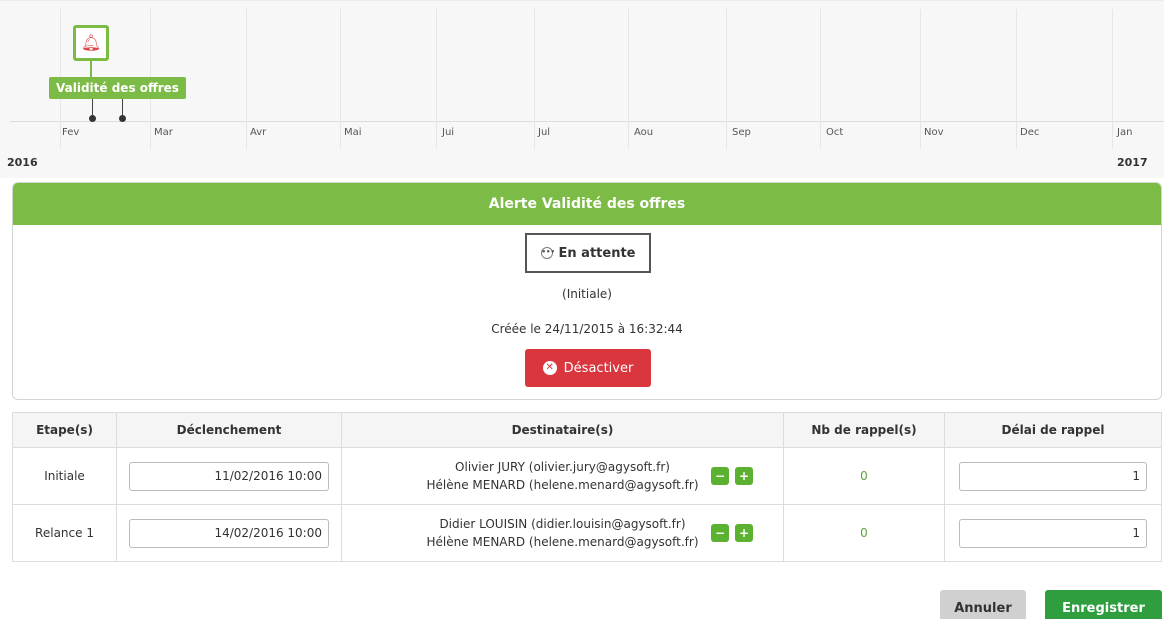 This screenshot has width=1164, height=619. Describe the element at coordinates (562, 430) in the screenshot. I see `header-recipients: Destinataire(s)` at that location.